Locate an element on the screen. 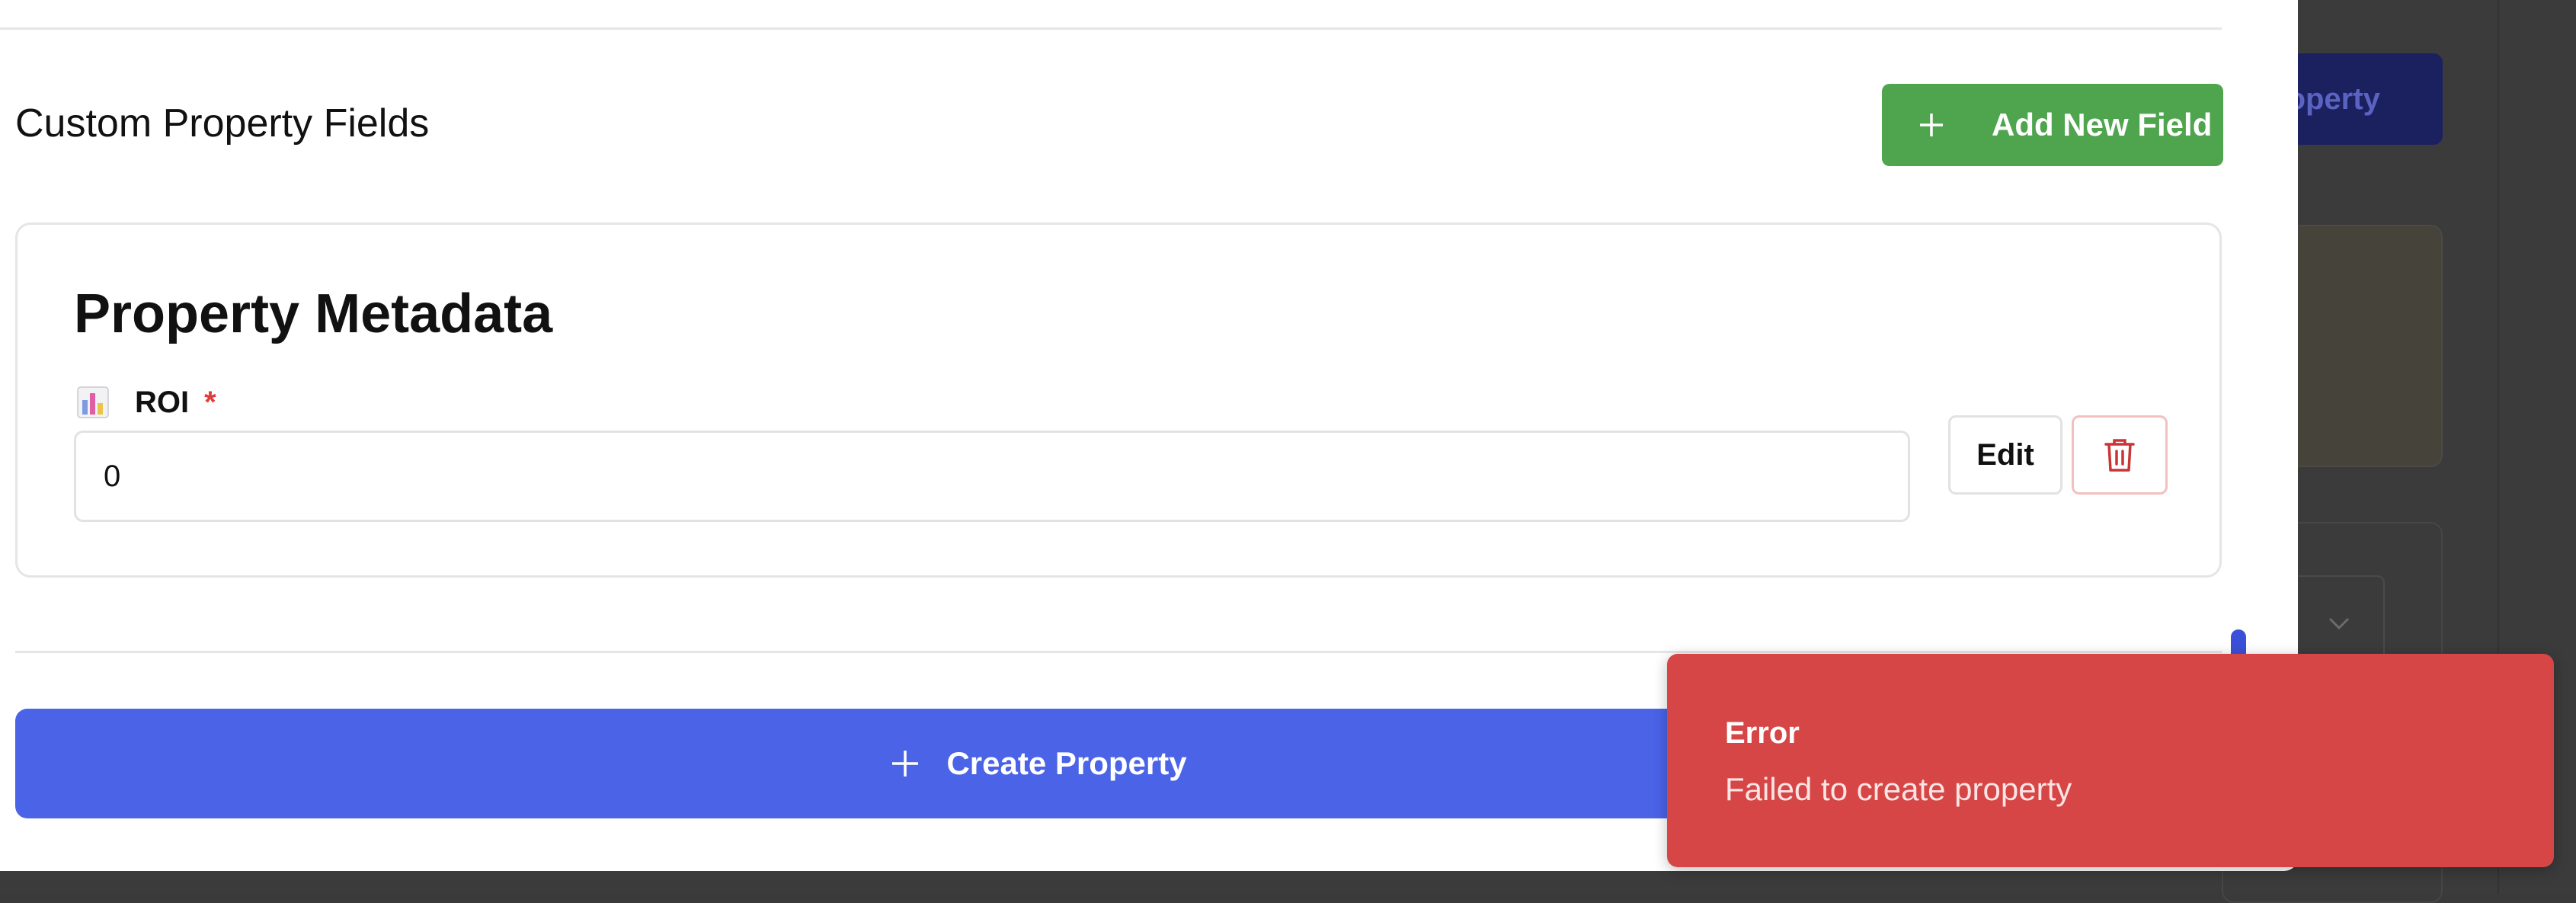  error-toast: Error Failed to create property is located at coordinates (2110, 760).